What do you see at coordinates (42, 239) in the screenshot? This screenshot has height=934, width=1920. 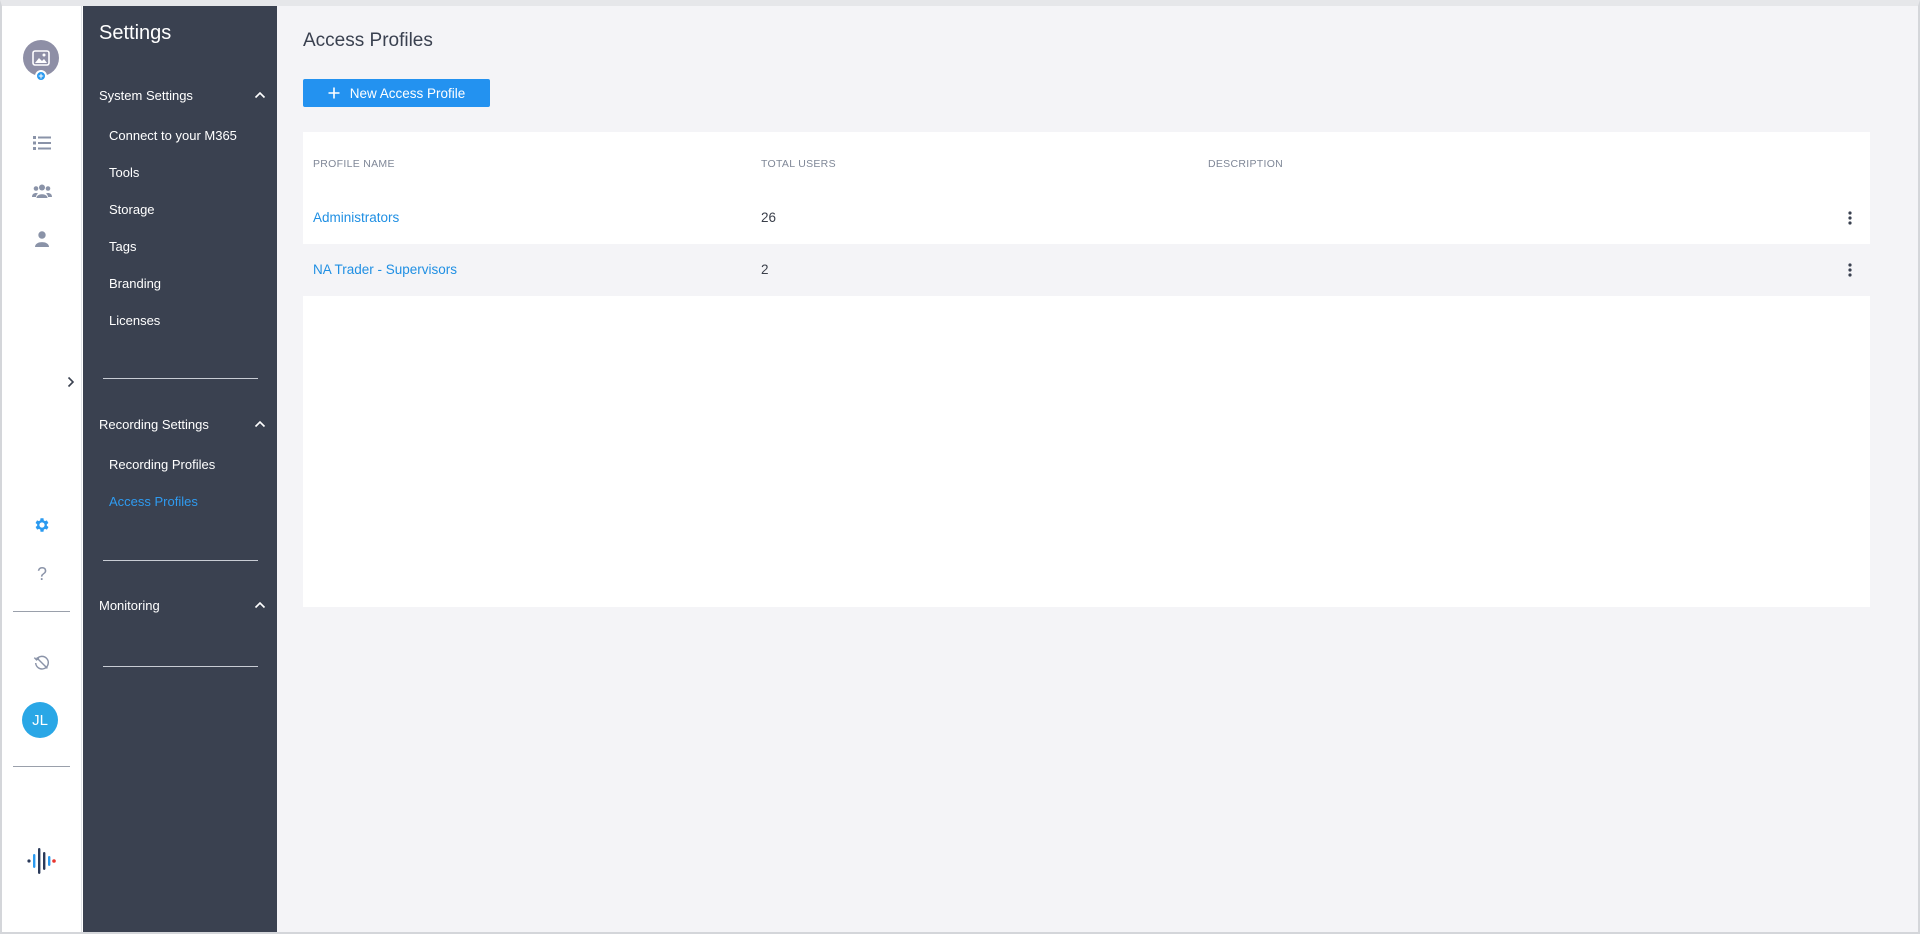 I see `person-icon` at bounding box center [42, 239].